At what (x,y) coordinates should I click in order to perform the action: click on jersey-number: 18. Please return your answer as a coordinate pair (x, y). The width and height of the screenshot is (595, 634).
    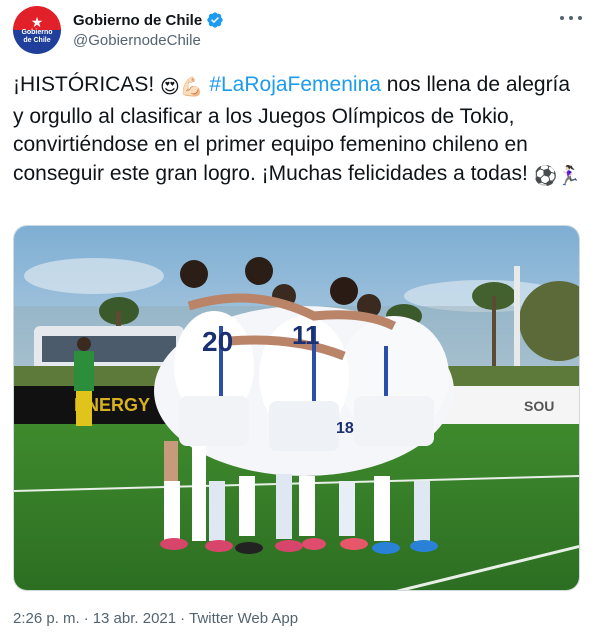
    Looking at the image, I should click on (345, 428).